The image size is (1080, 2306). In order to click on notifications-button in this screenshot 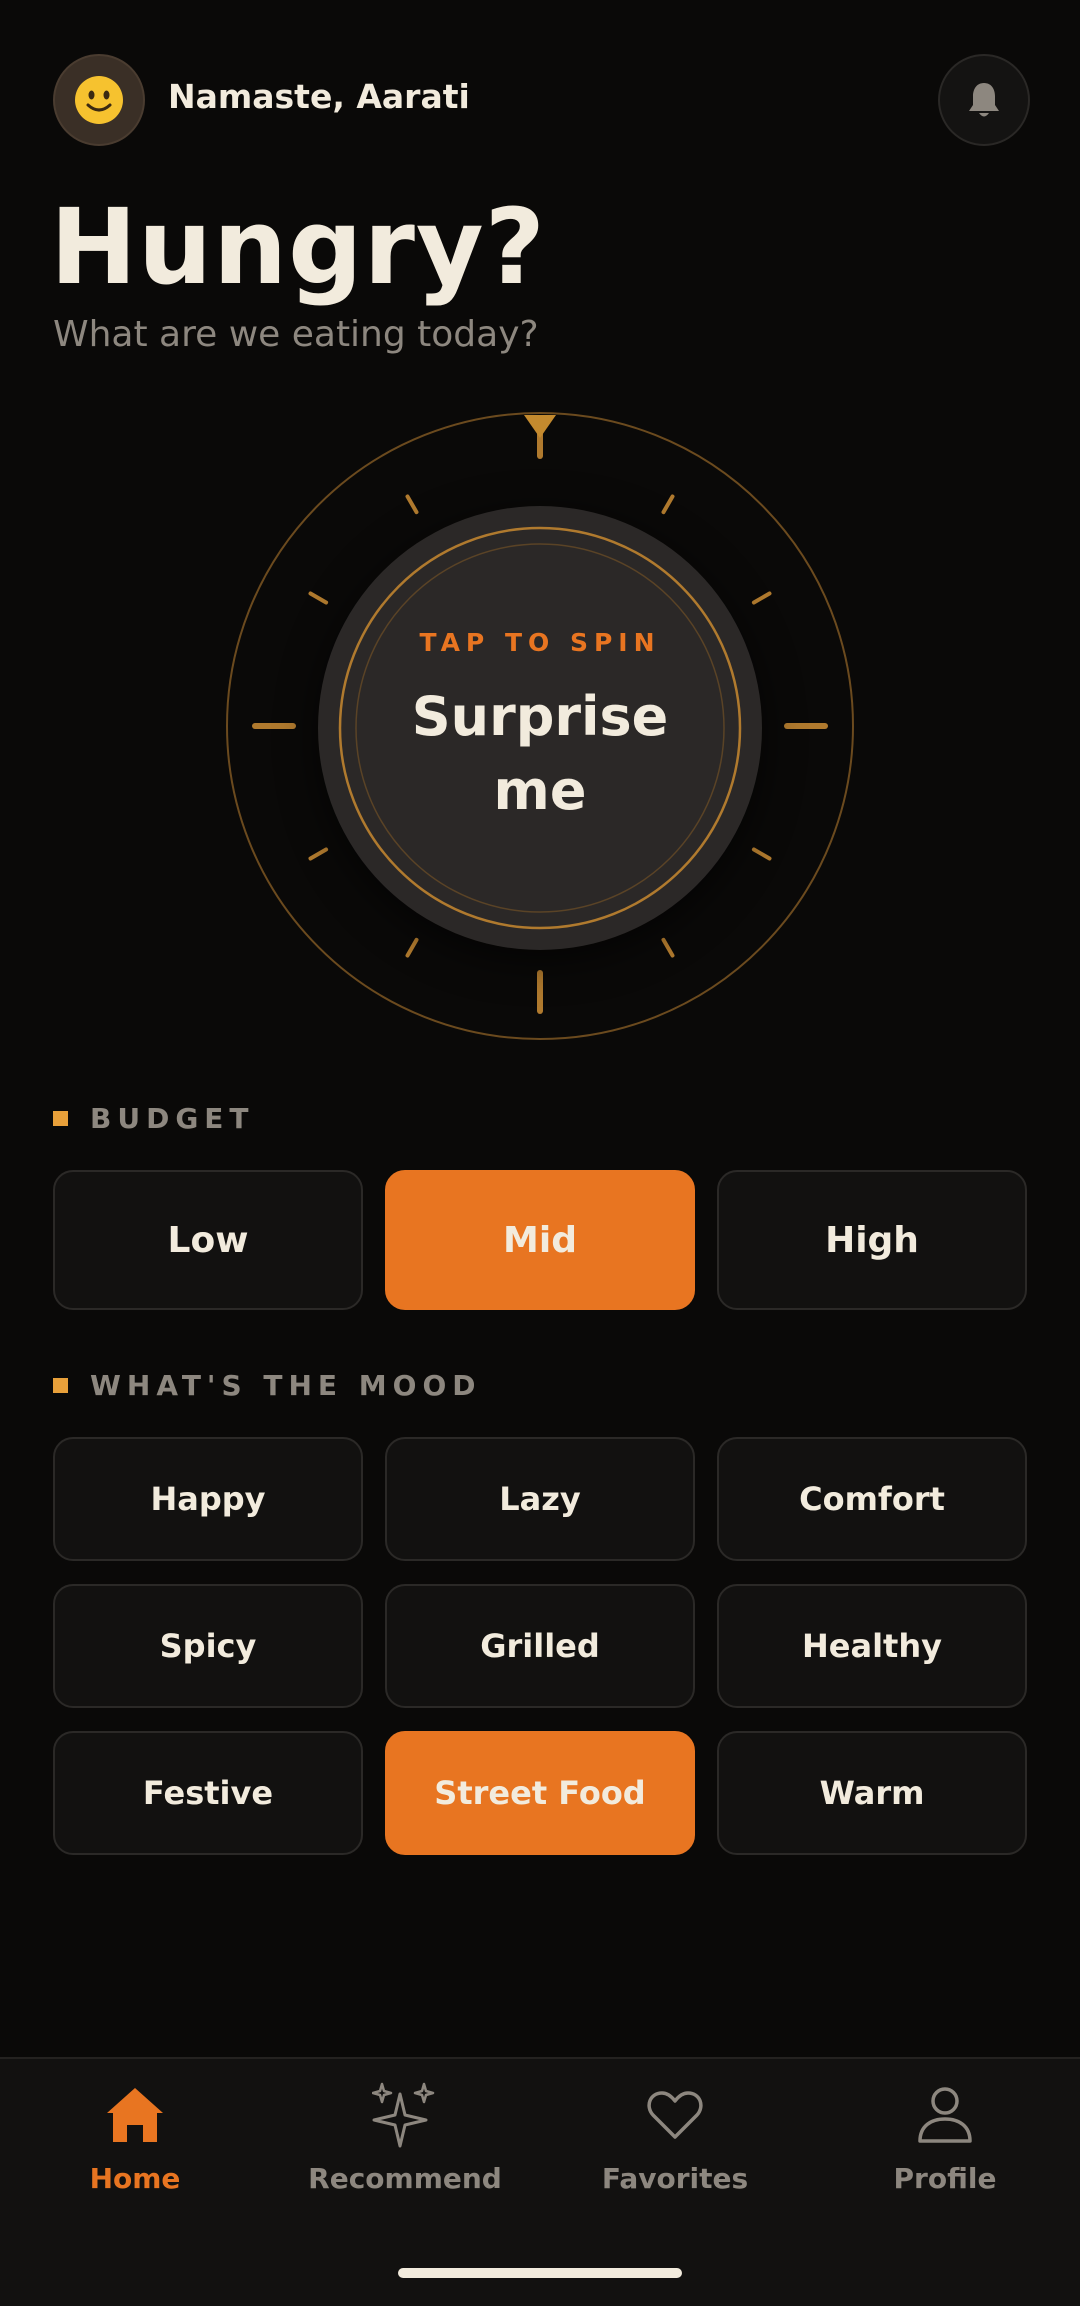, I will do `click(984, 100)`.